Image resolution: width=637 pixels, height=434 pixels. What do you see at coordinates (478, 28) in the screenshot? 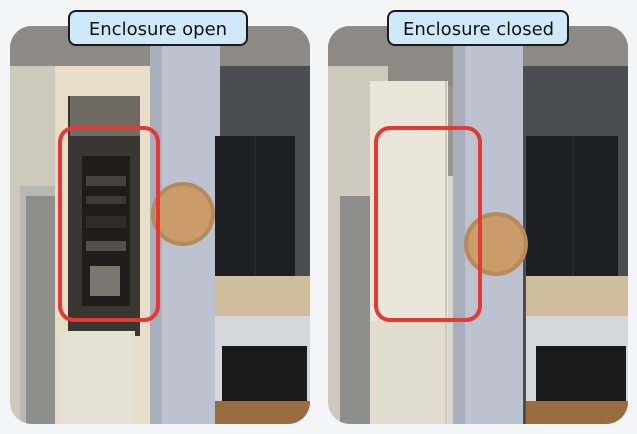
I see `label-enclosure-closed: Enclosure closed` at bounding box center [478, 28].